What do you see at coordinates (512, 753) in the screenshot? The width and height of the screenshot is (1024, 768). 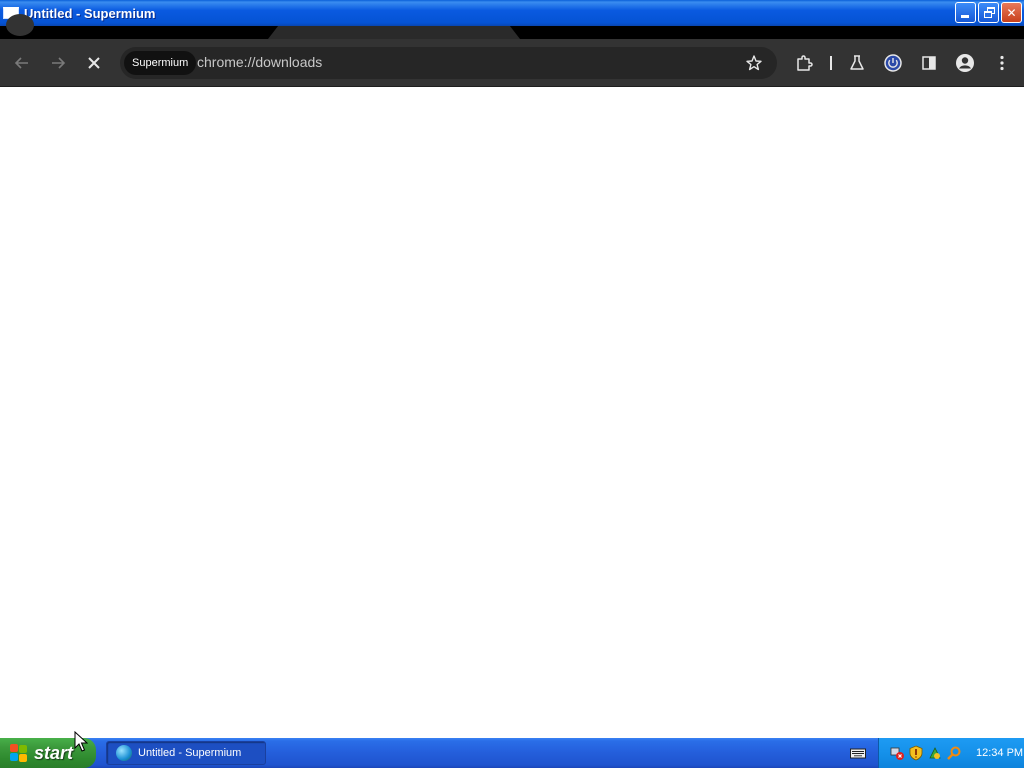 I see `taskbar: start Untitled - Supermium 12:34 PM` at bounding box center [512, 753].